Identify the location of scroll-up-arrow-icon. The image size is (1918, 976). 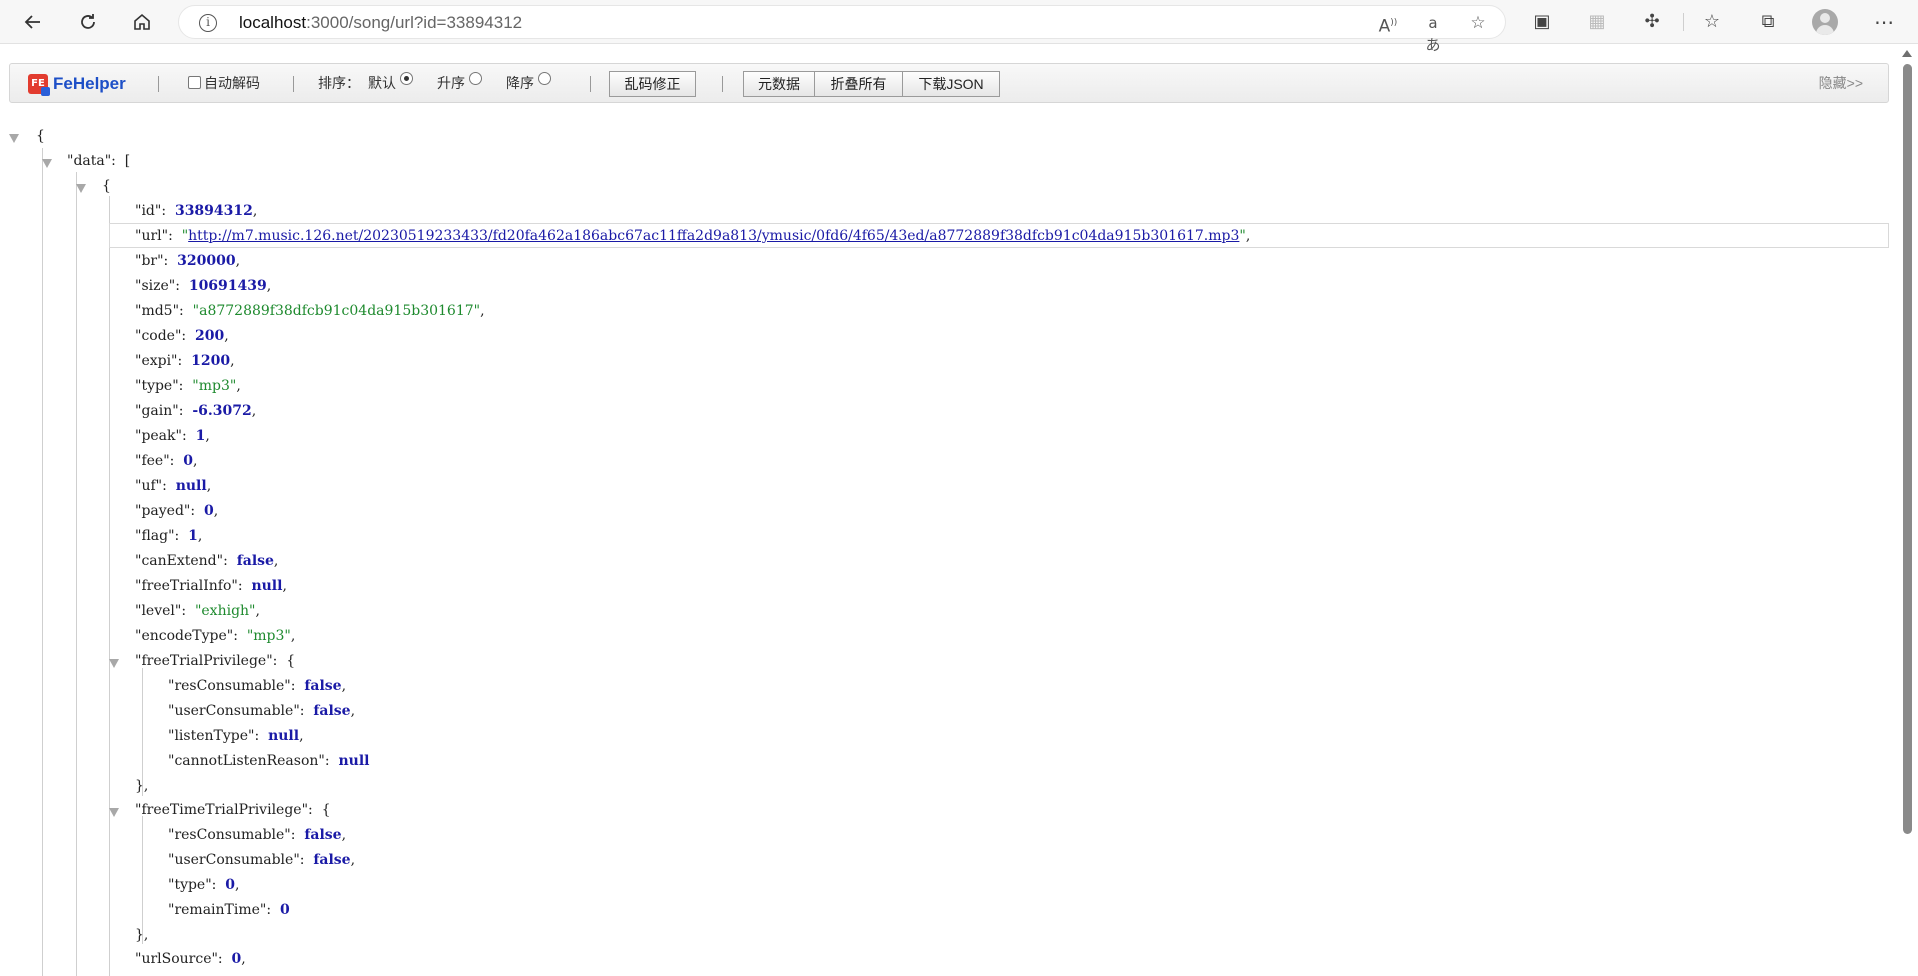
(1907, 53).